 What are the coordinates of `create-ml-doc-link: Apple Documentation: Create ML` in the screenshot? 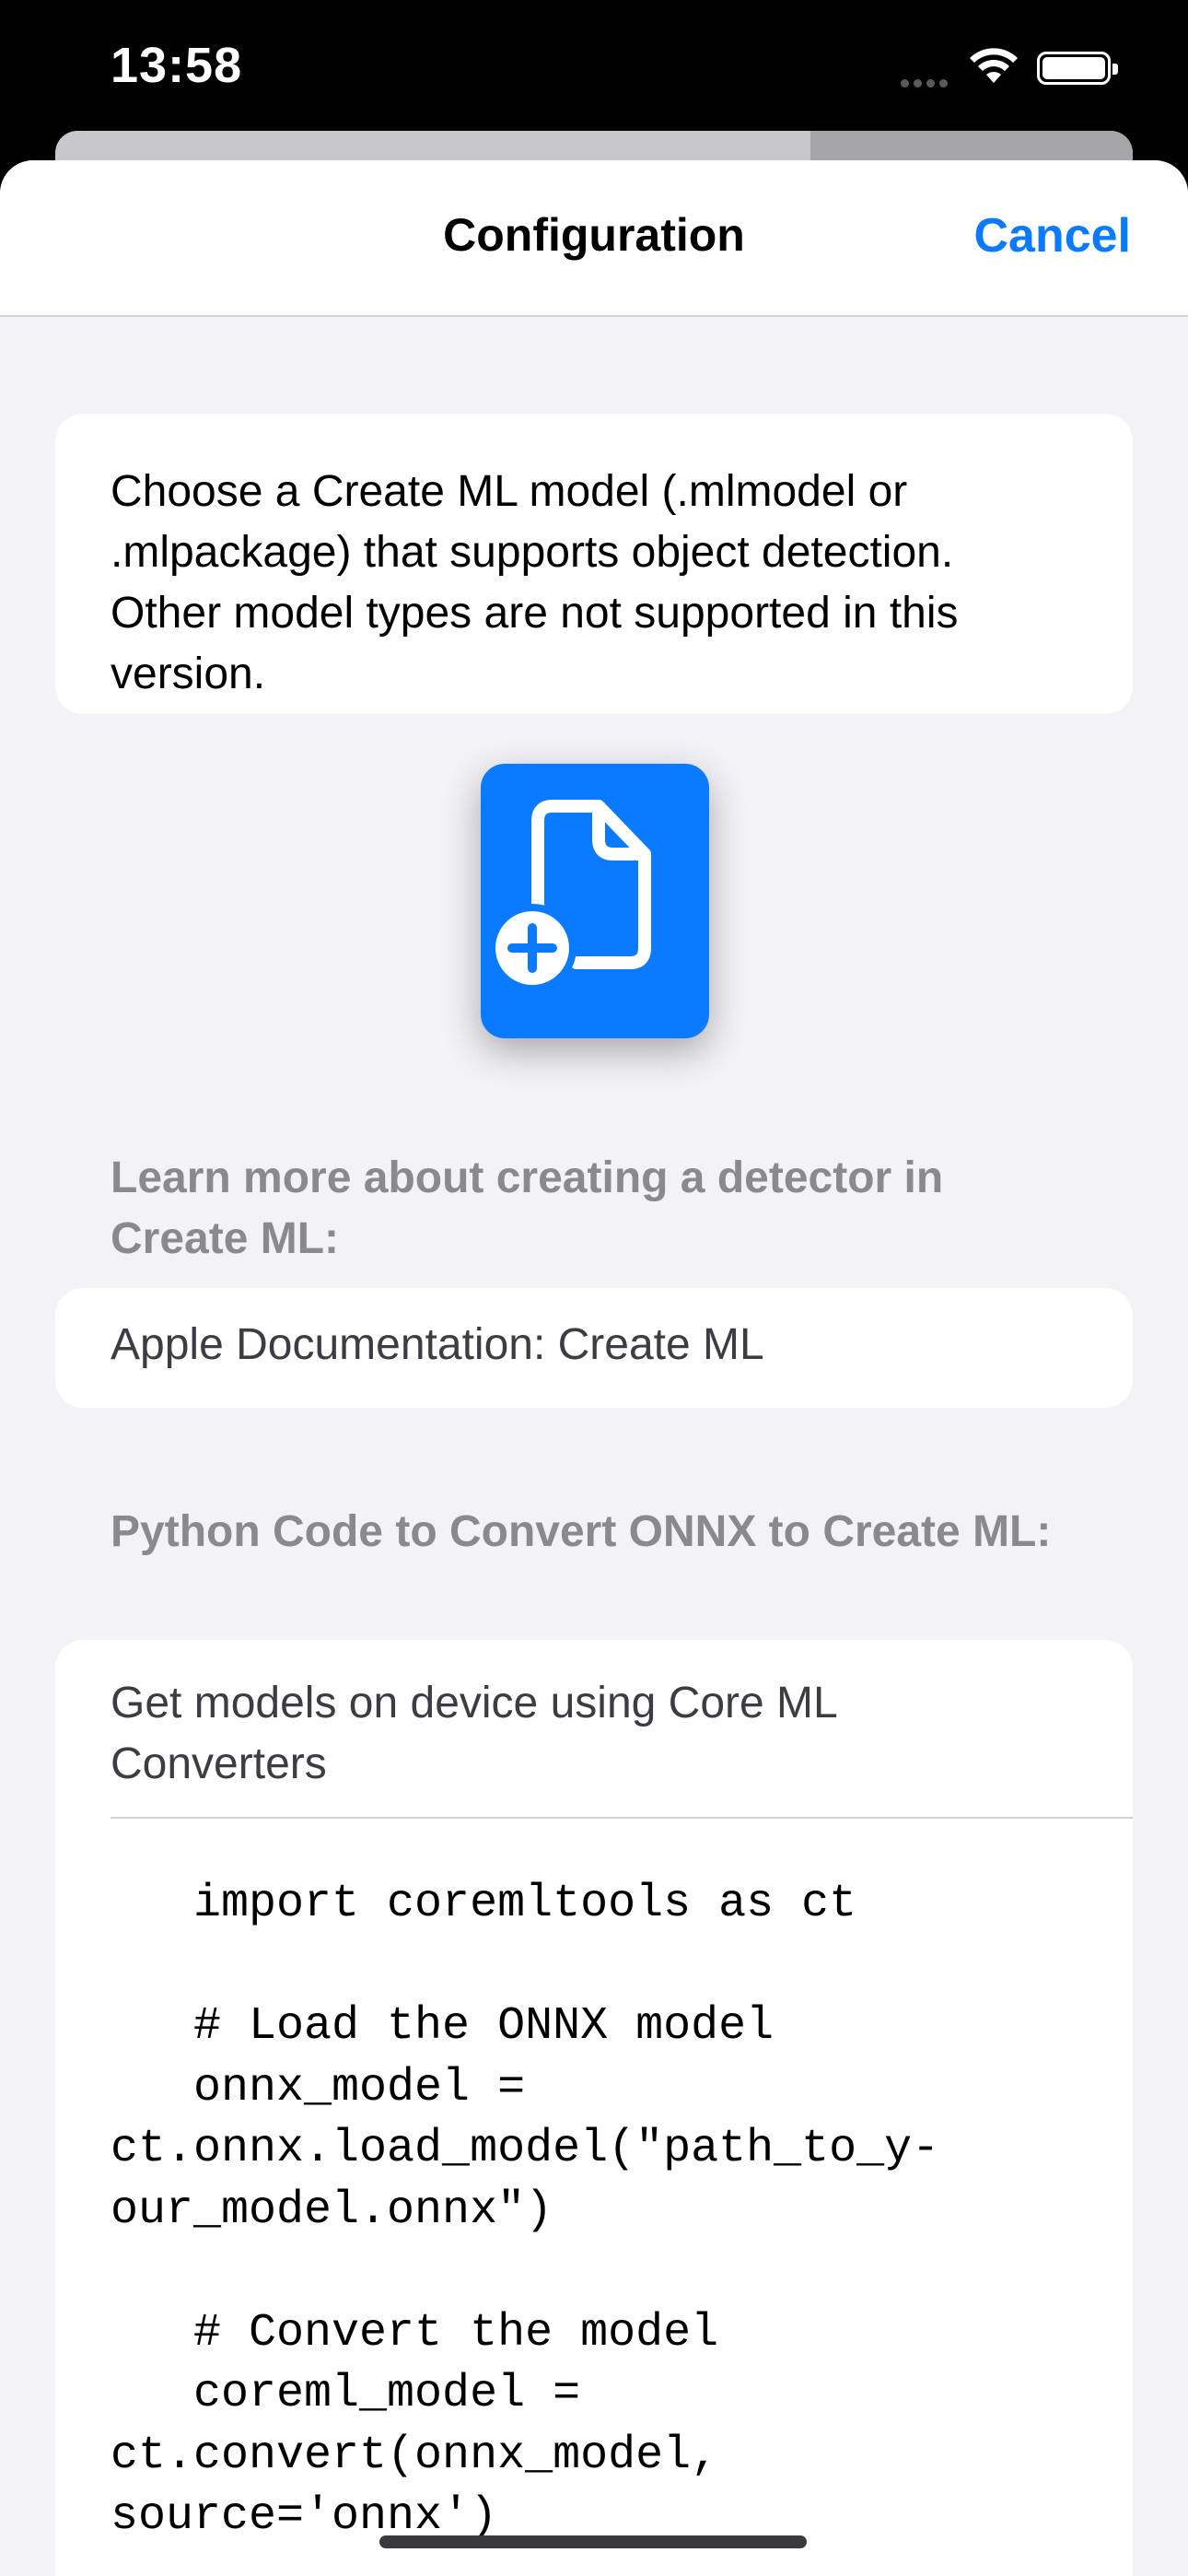 It's located at (594, 1348).